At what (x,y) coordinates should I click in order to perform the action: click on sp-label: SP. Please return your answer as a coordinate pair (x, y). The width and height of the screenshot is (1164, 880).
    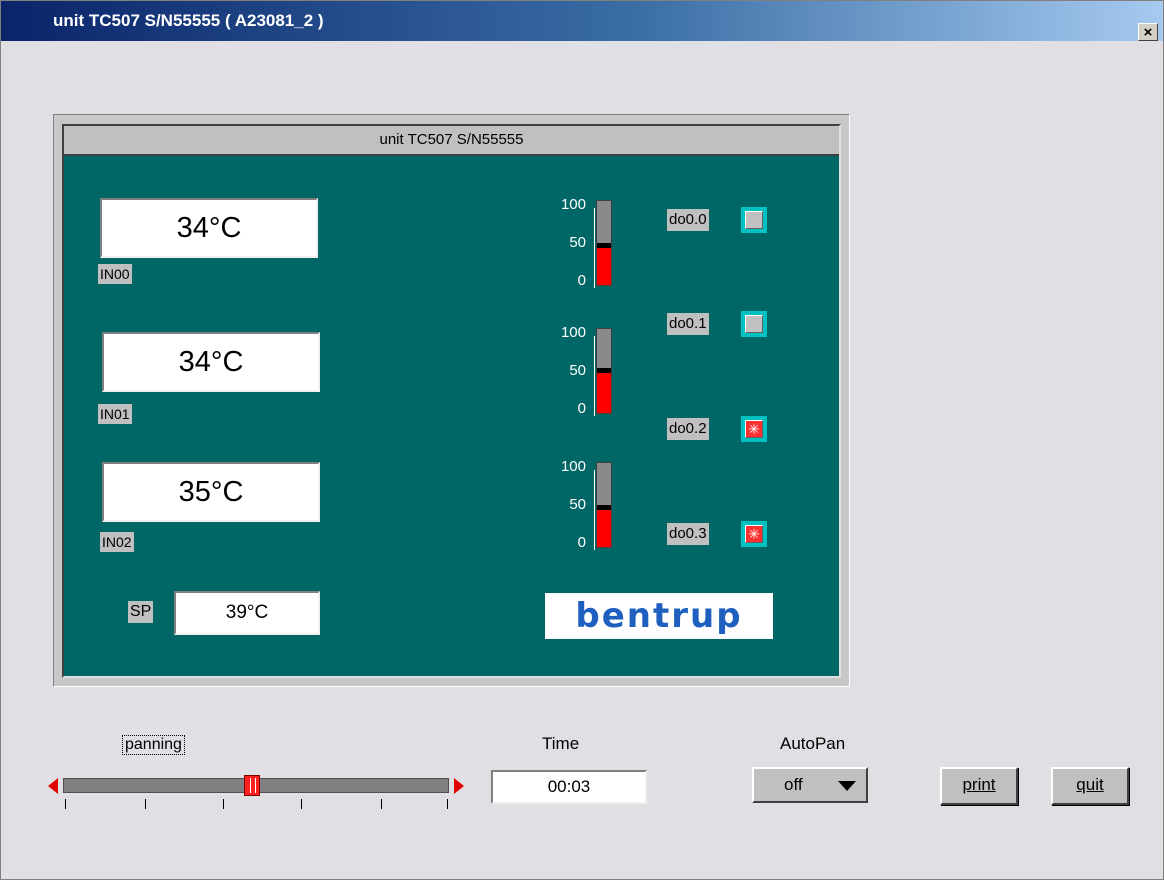
    Looking at the image, I should click on (141, 612).